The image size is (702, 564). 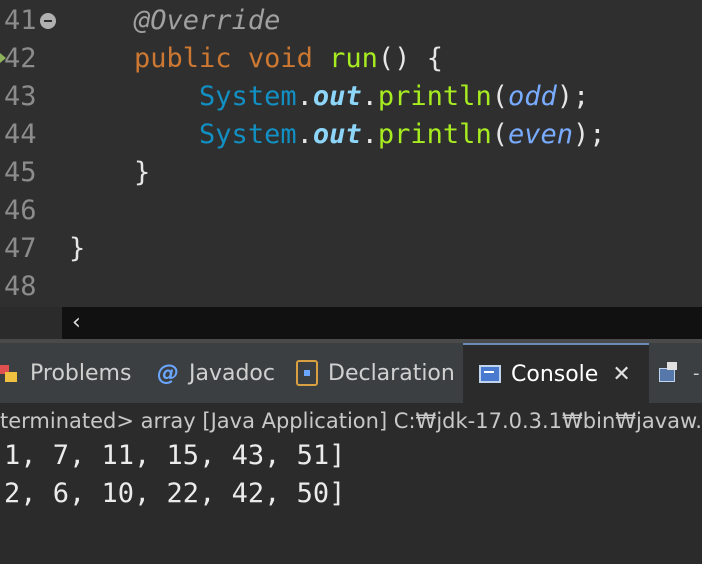 I want to click on tab-console-label: Console, so click(x=555, y=374).